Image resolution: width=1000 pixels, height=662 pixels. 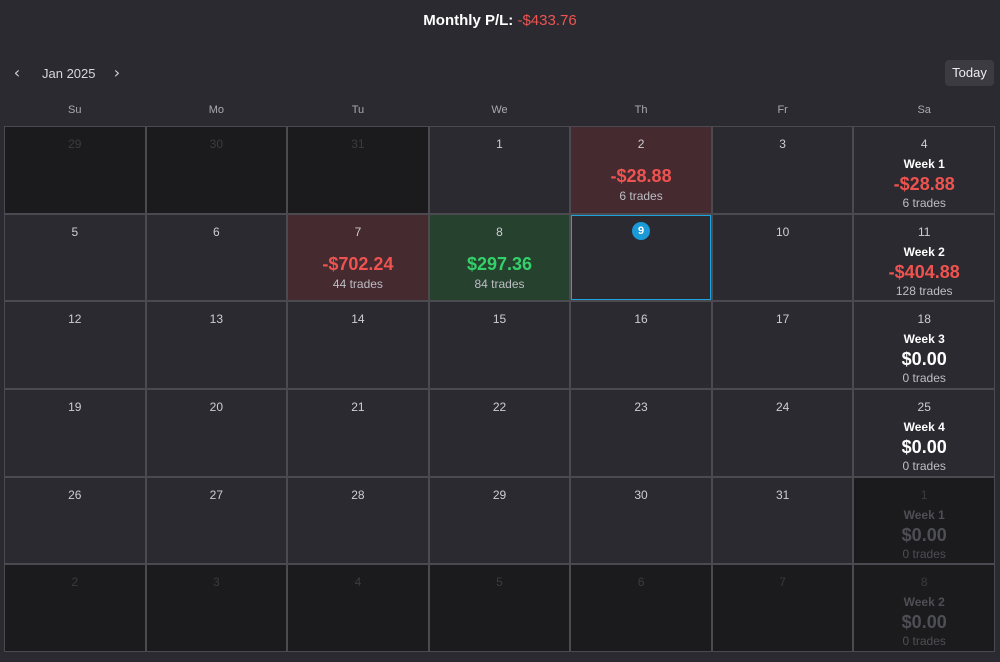 What do you see at coordinates (782, 257) in the screenshot?
I see `calendar-day: 10` at bounding box center [782, 257].